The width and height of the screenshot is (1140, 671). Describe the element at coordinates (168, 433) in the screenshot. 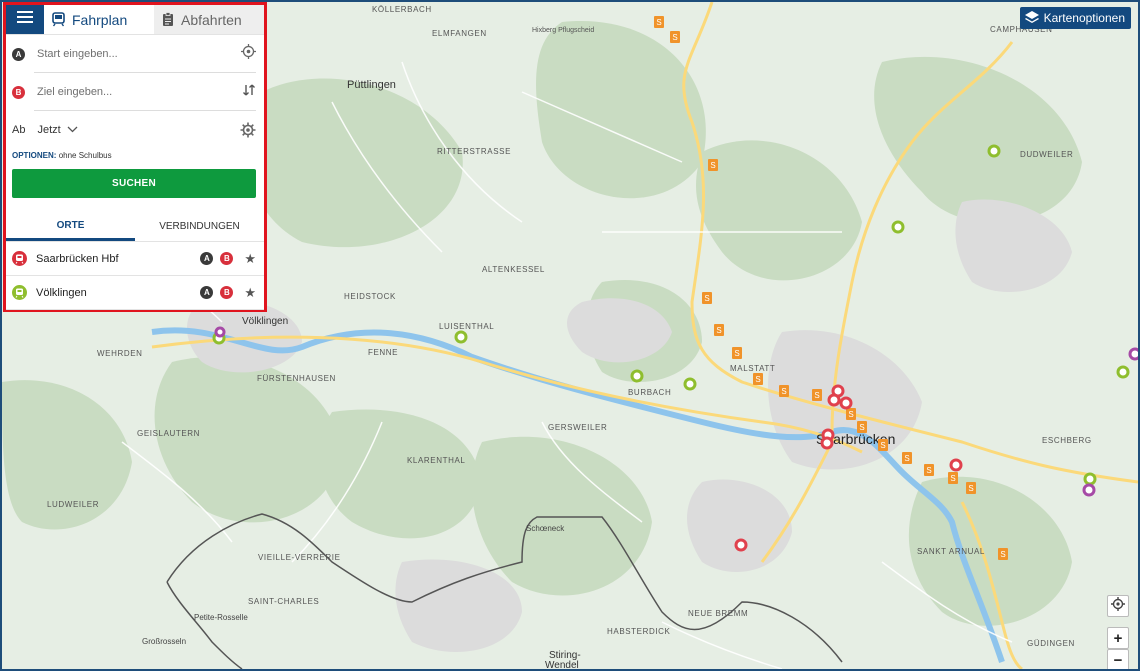

I see `label-geislautern: GEISLAUTERN` at that location.